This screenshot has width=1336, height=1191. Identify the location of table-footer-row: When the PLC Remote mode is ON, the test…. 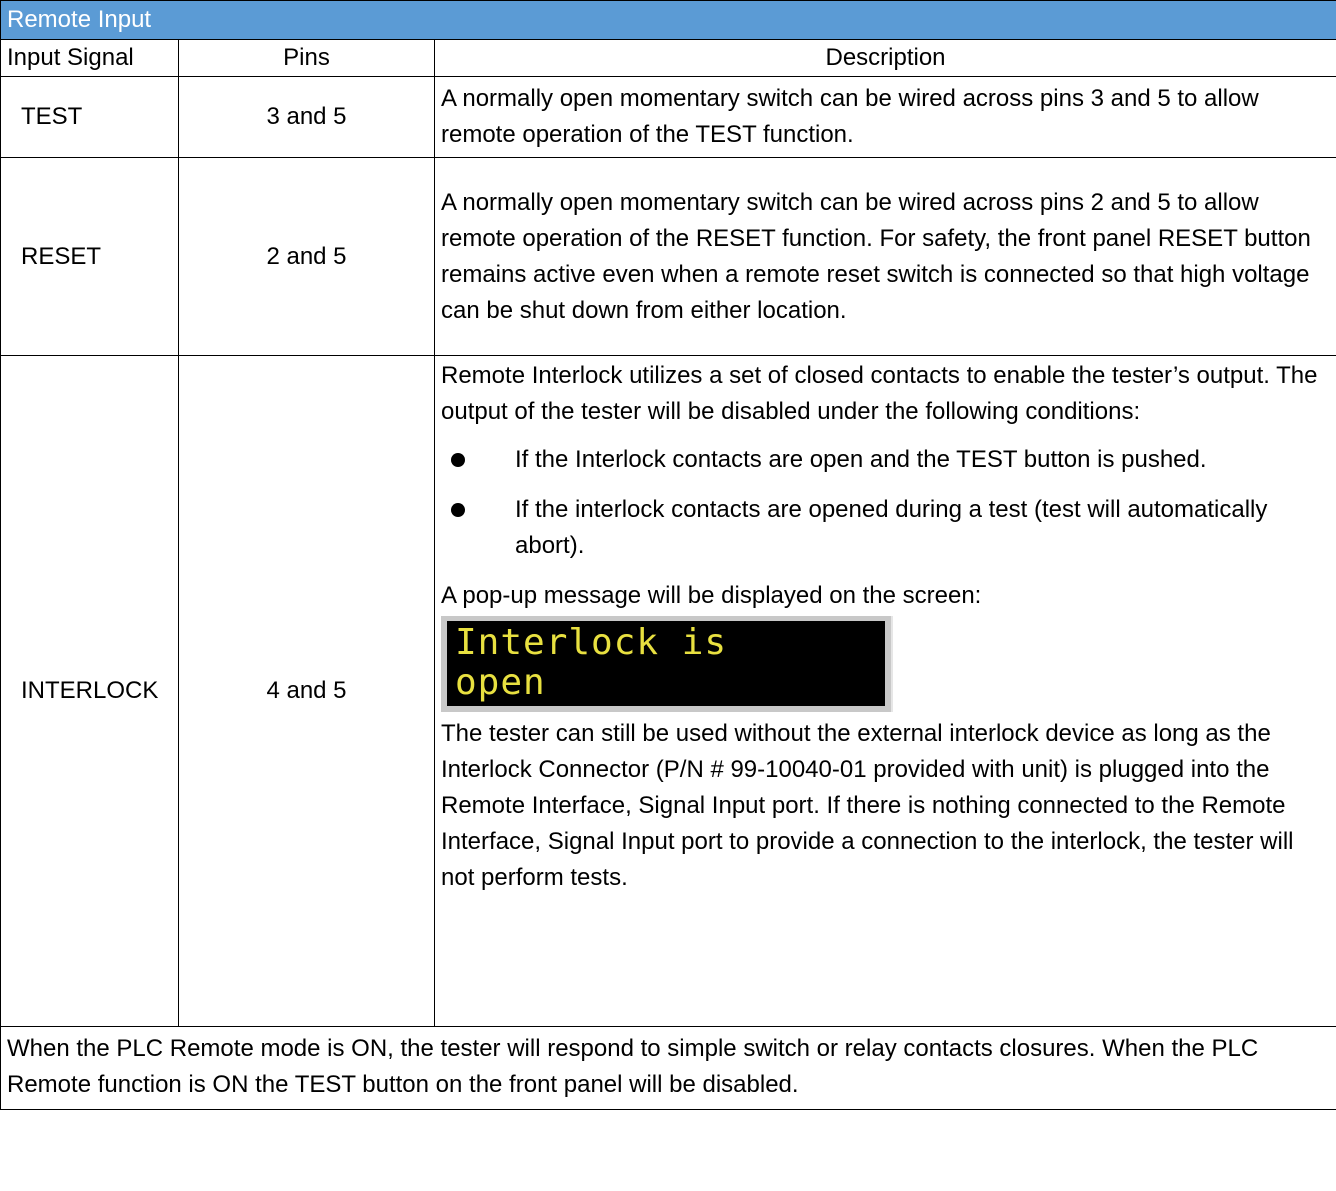
(668, 1068).